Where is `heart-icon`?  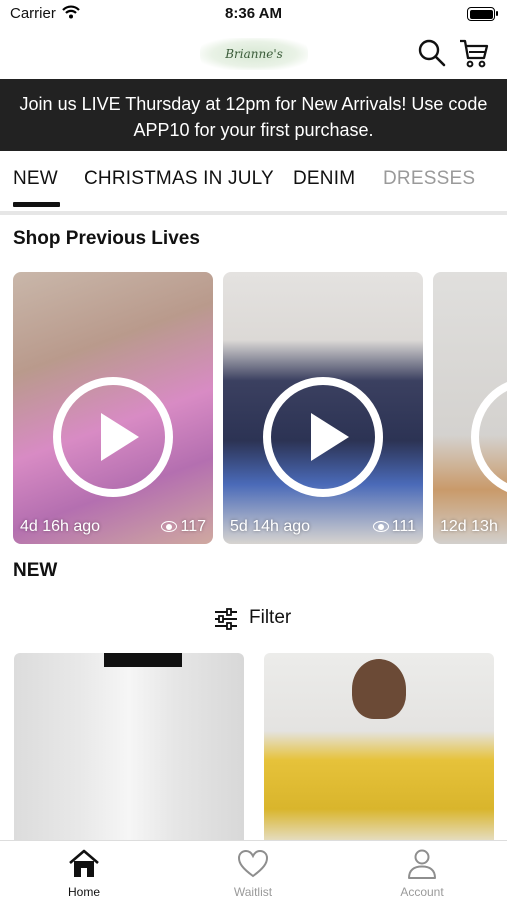 heart-icon is located at coordinates (253, 863).